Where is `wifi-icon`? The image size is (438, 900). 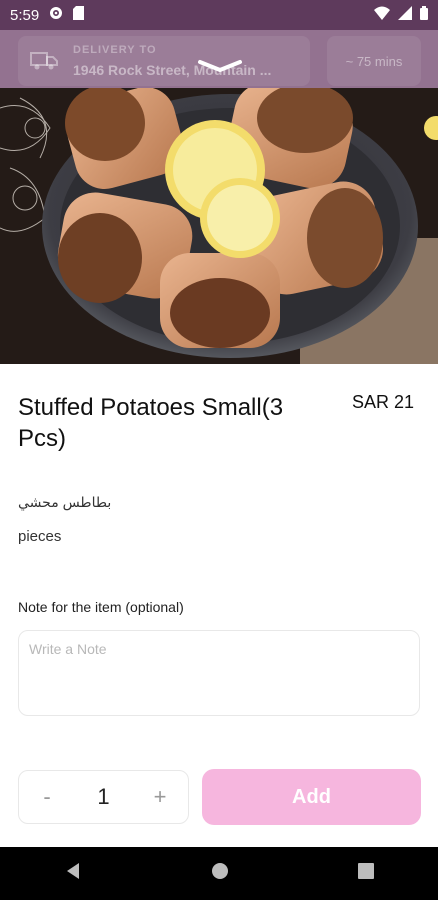
wifi-icon is located at coordinates (382, 15).